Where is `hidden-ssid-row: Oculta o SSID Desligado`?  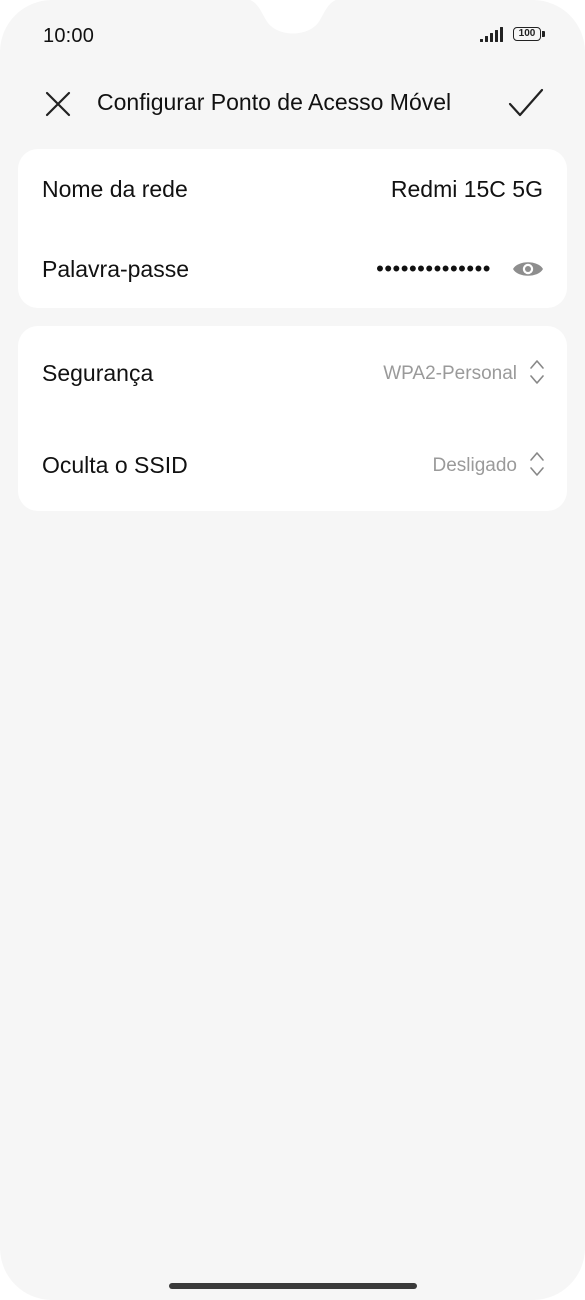
hidden-ssid-row: Oculta o SSID Desligado is located at coordinates (292, 464).